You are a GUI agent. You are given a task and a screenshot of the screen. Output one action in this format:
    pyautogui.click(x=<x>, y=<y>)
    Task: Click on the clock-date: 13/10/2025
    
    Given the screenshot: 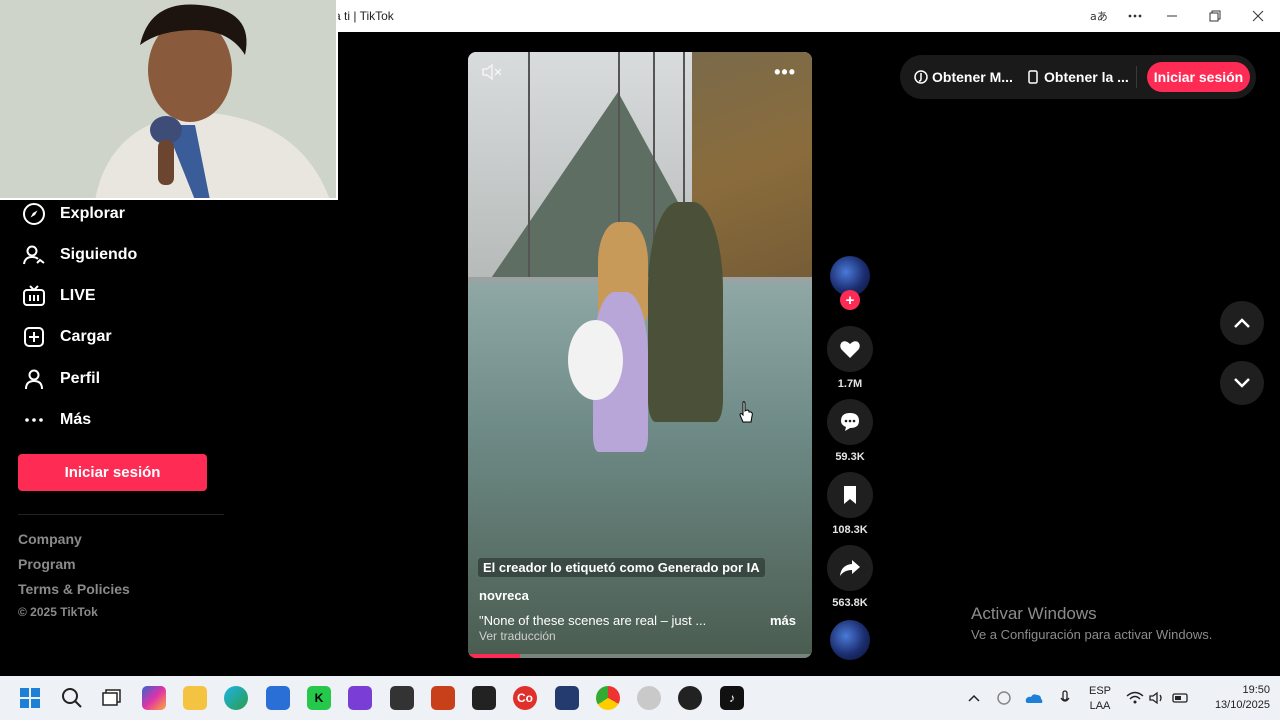 What is the action you would take?
    pyautogui.click(x=1230, y=705)
    